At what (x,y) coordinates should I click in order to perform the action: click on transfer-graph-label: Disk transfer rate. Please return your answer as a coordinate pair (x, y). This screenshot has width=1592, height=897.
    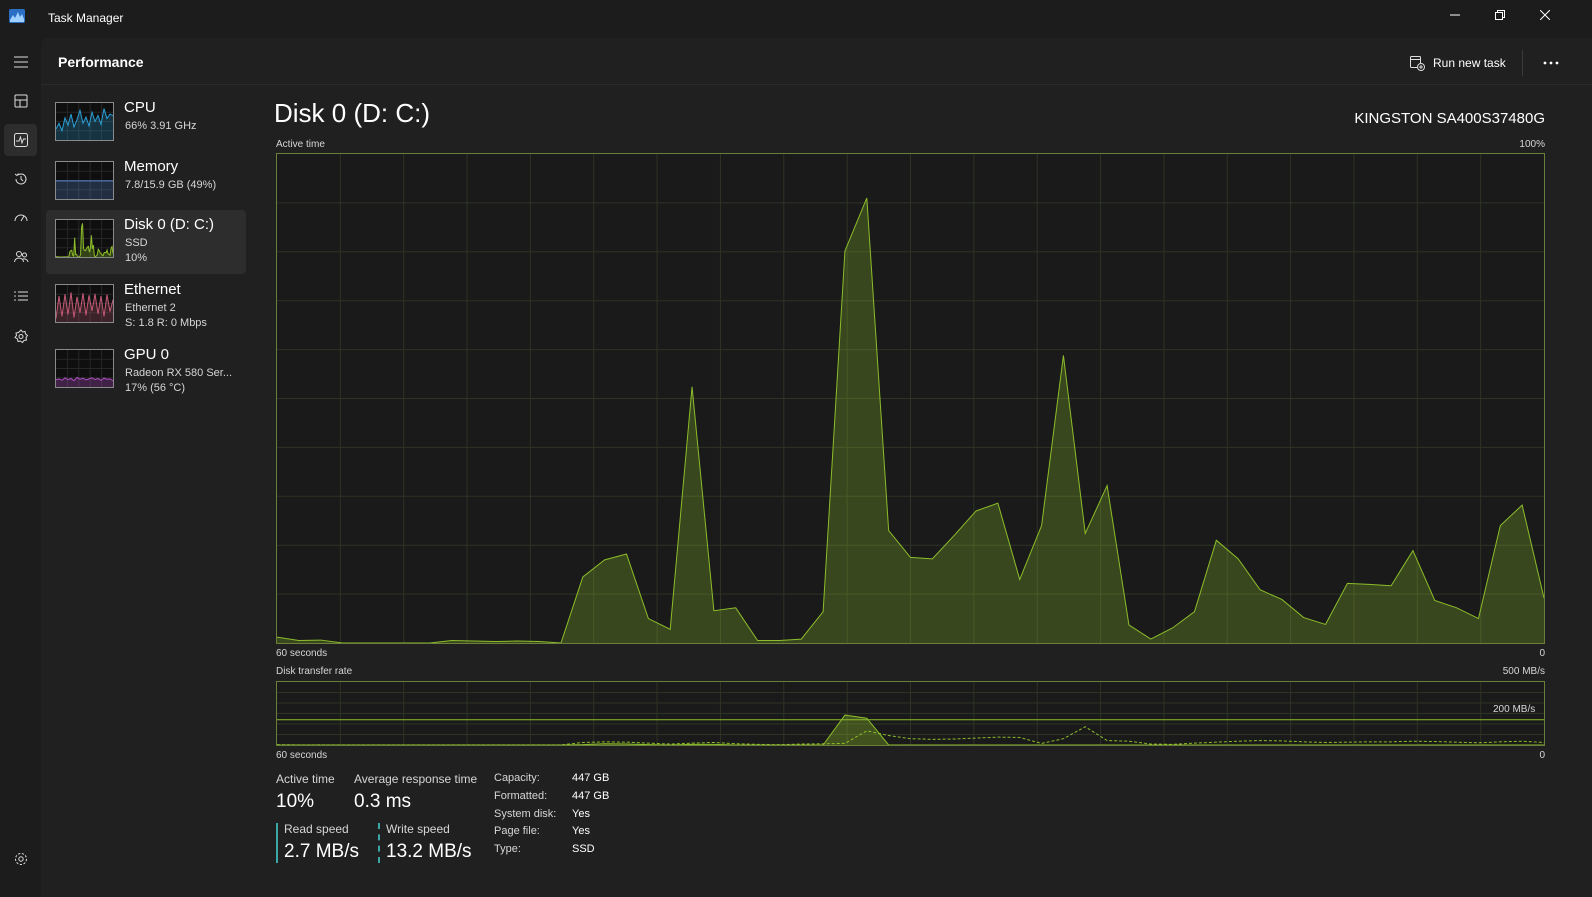
    Looking at the image, I should click on (314, 671).